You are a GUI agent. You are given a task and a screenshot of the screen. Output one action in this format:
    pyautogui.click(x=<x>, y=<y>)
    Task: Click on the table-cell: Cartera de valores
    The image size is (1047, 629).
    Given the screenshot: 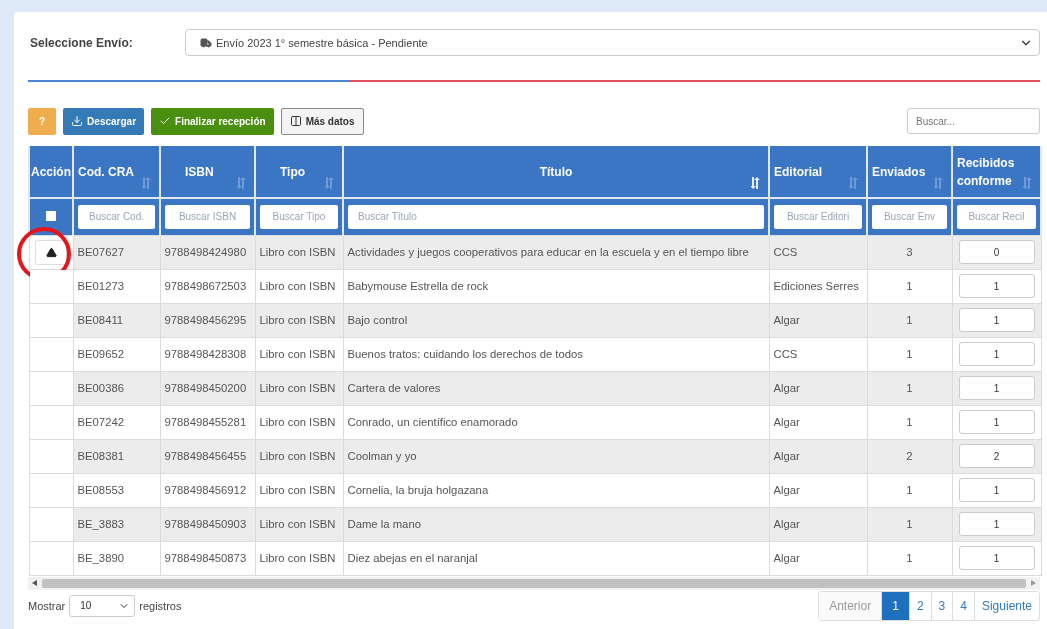 What is the action you would take?
    pyautogui.click(x=556, y=388)
    